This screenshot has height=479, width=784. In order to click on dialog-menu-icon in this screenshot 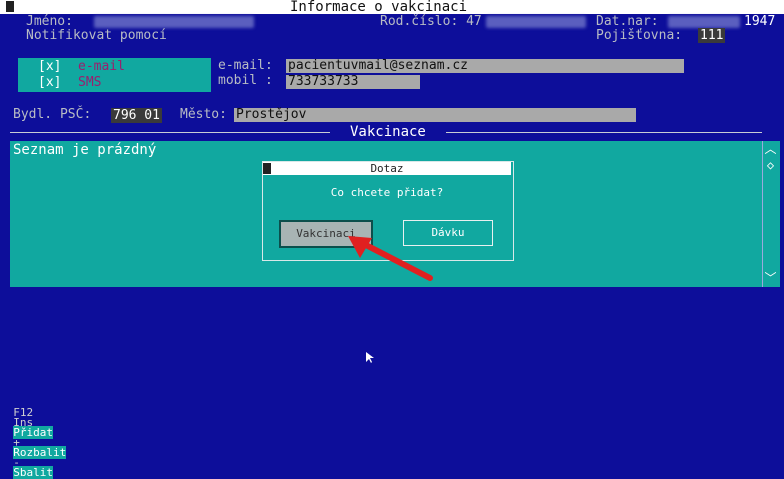, I will do `click(267, 168)`.